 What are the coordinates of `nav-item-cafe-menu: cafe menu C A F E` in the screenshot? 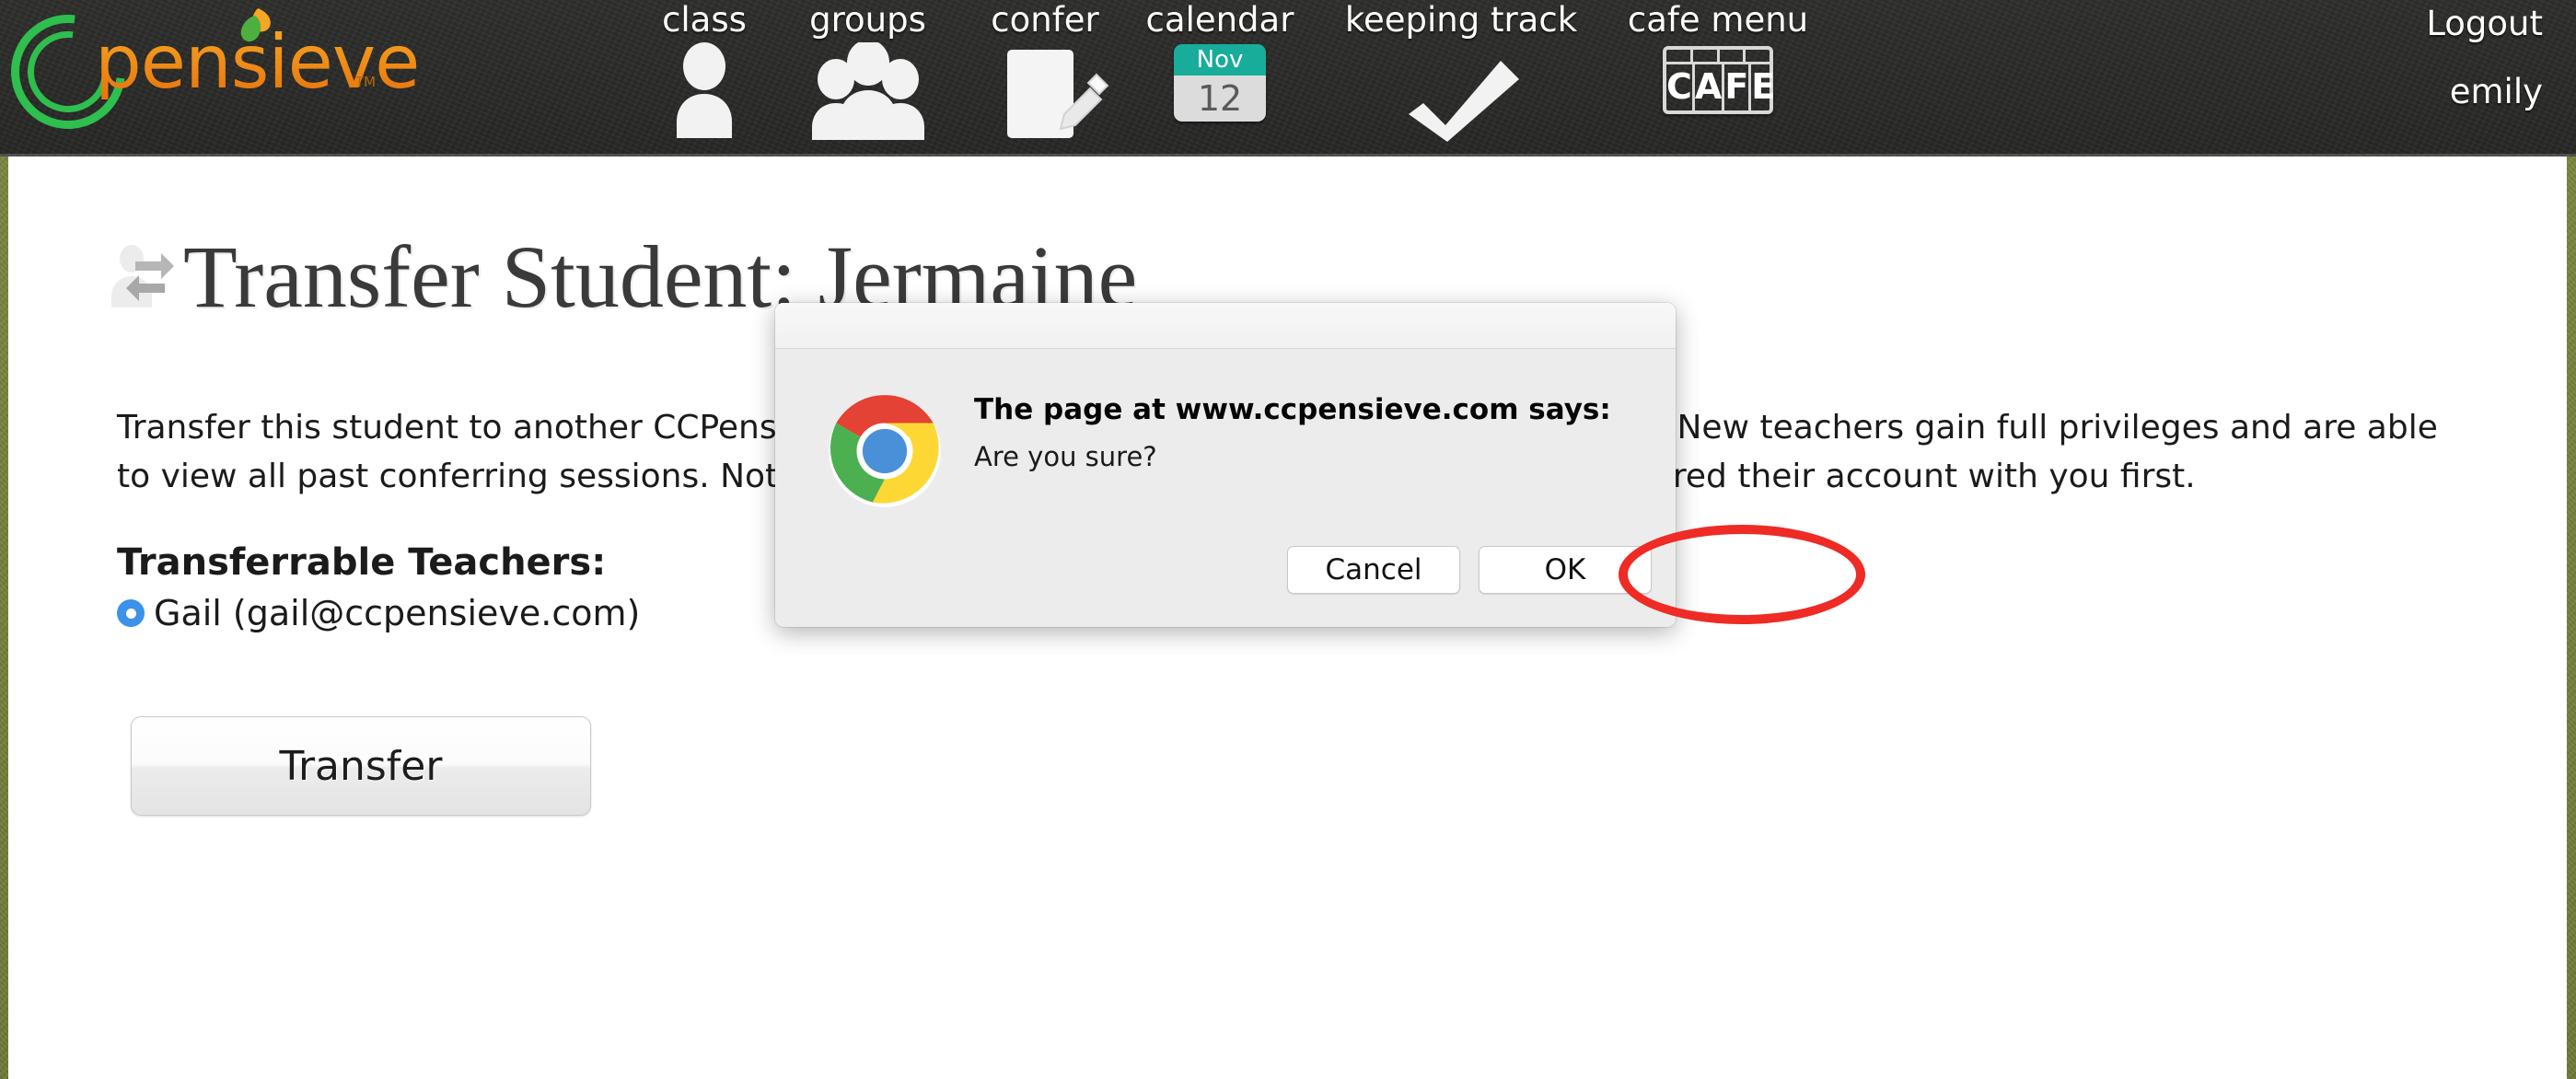 It's located at (1718, 76).